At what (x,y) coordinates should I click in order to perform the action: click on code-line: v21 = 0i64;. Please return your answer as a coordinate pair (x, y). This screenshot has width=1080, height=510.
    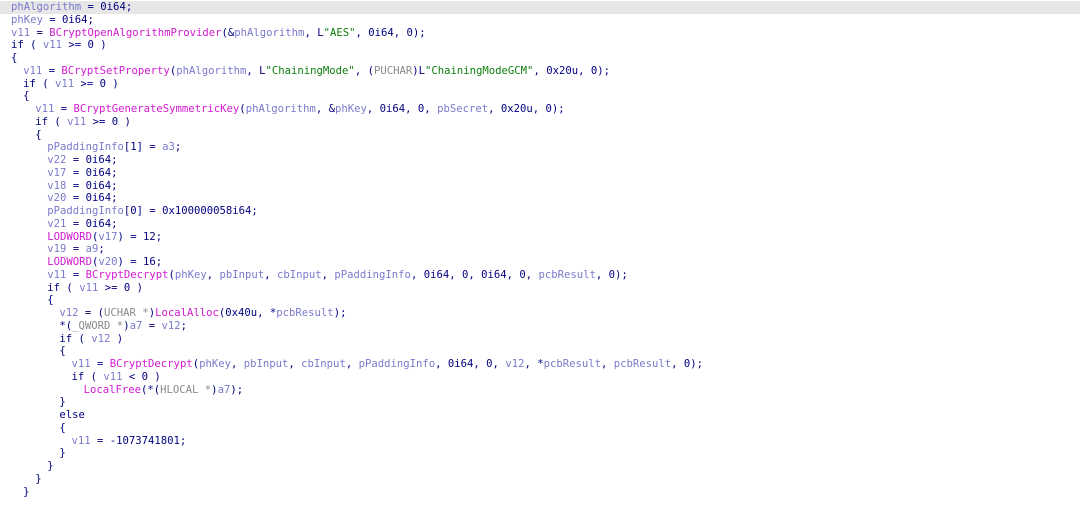
    Looking at the image, I should click on (540, 224).